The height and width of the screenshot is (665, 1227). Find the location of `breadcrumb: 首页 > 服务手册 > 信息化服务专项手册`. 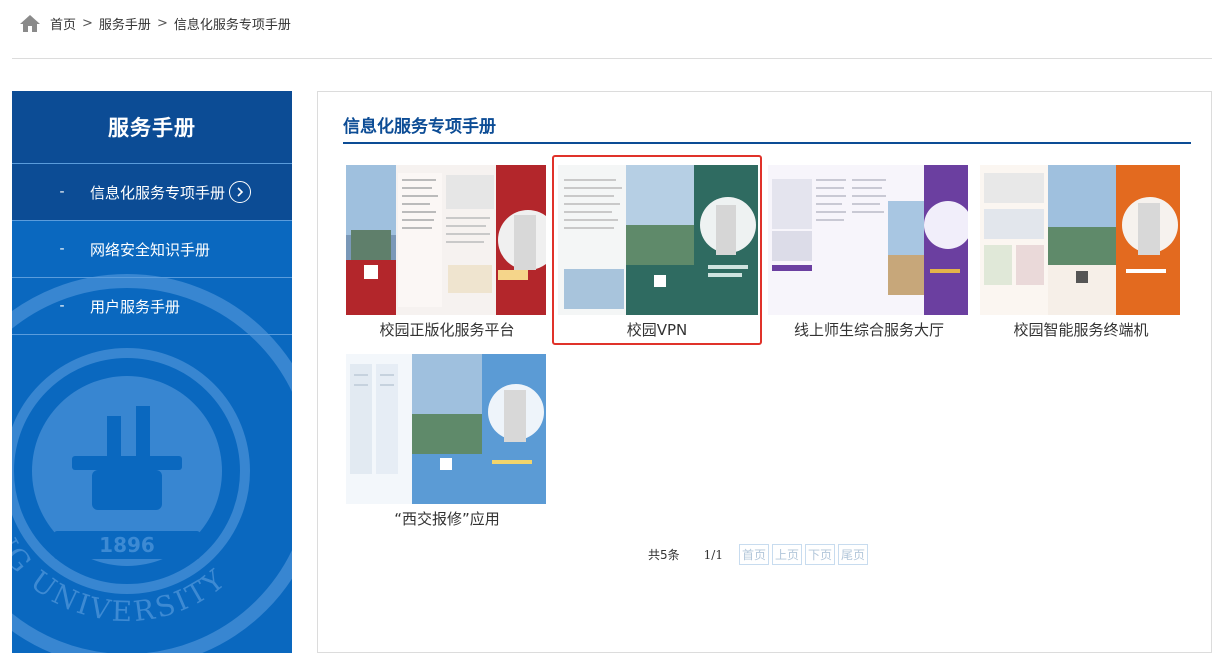

breadcrumb: 首页 > 服务手册 > 信息化服务专项手册 is located at coordinates (154, 23).